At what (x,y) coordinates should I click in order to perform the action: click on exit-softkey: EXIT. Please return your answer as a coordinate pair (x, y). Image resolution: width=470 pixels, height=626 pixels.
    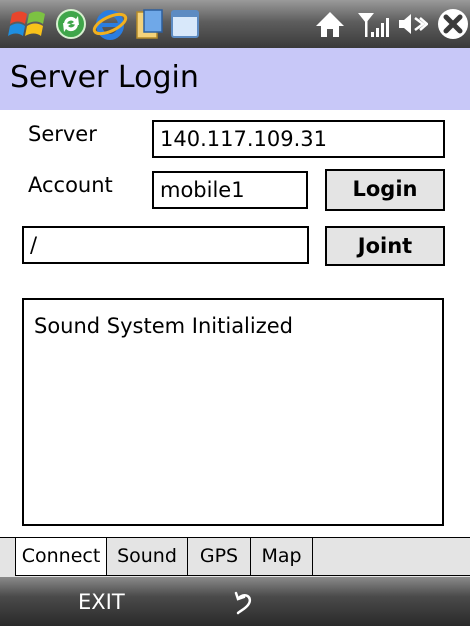
    Looking at the image, I should click on (101, 602).